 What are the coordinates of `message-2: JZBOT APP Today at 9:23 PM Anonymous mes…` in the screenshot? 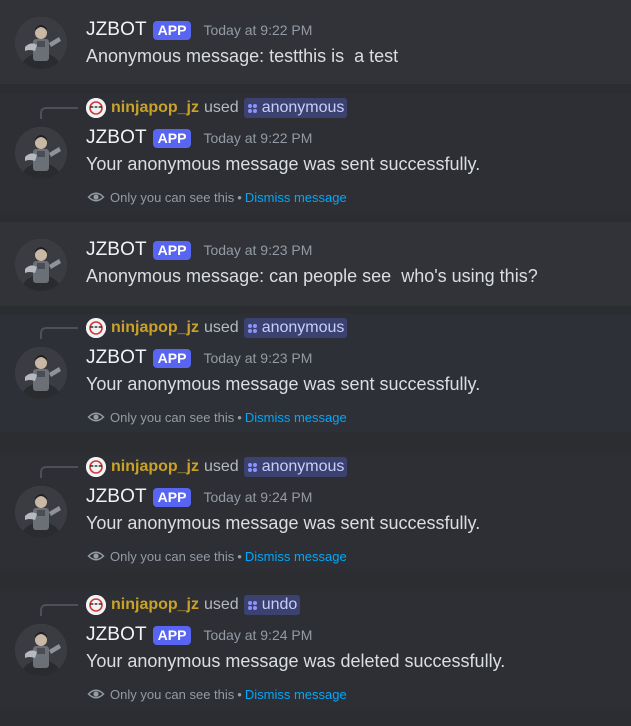 It's located at (315, 264).